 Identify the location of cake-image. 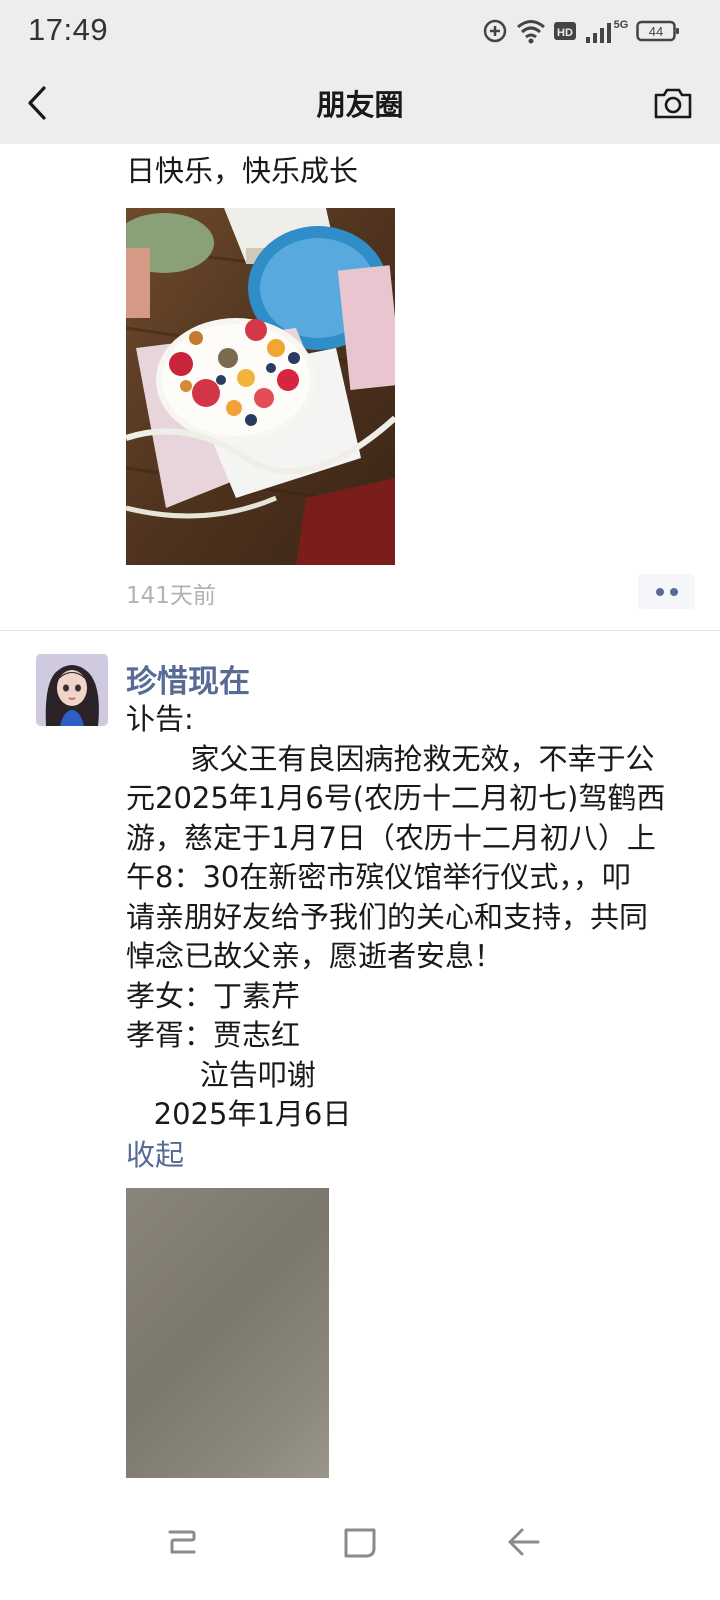
(260, 386).